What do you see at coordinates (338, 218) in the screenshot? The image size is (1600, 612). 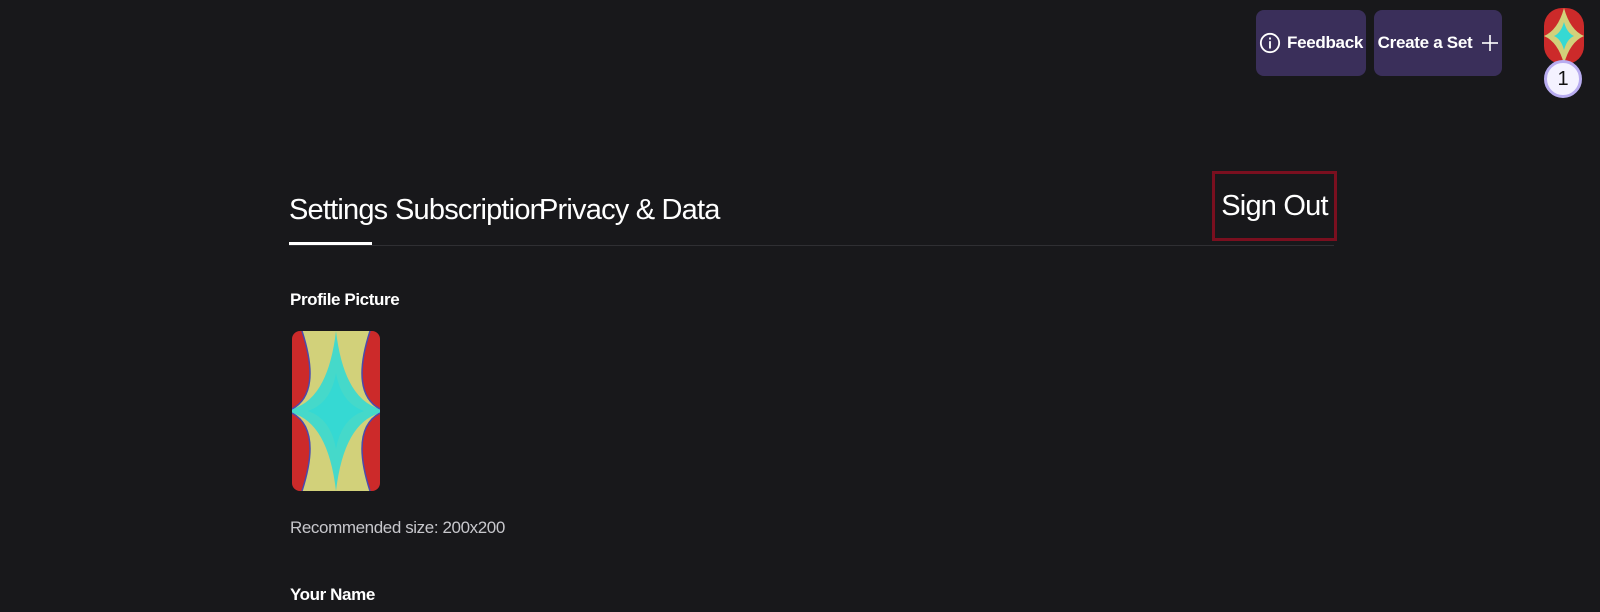 I see `tab-settings: Settings` at bounding box center [338, 218].